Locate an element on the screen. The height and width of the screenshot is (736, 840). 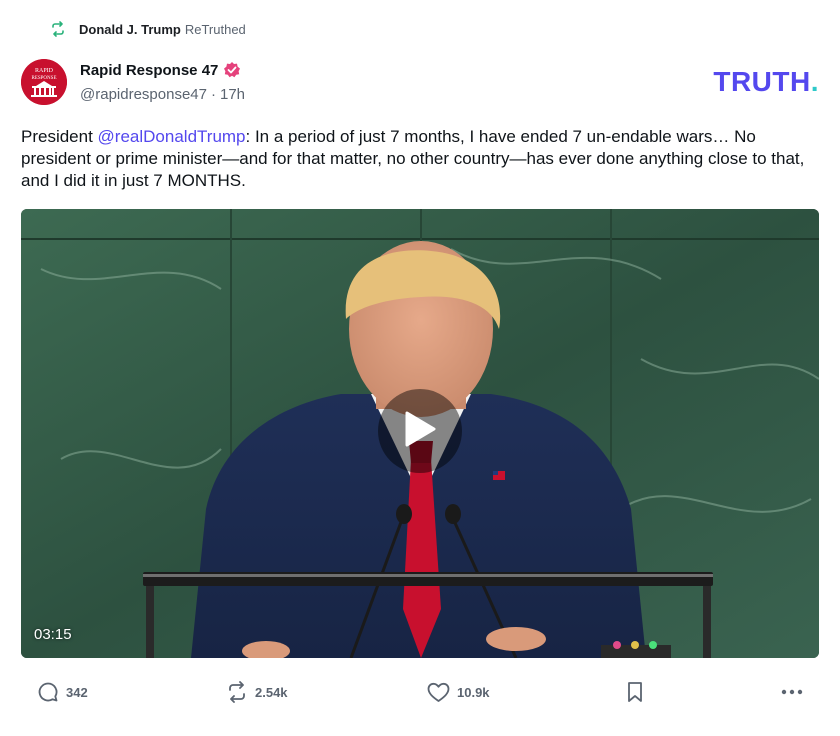
post-timestamp: 17h is located at coordinates (232, 94).